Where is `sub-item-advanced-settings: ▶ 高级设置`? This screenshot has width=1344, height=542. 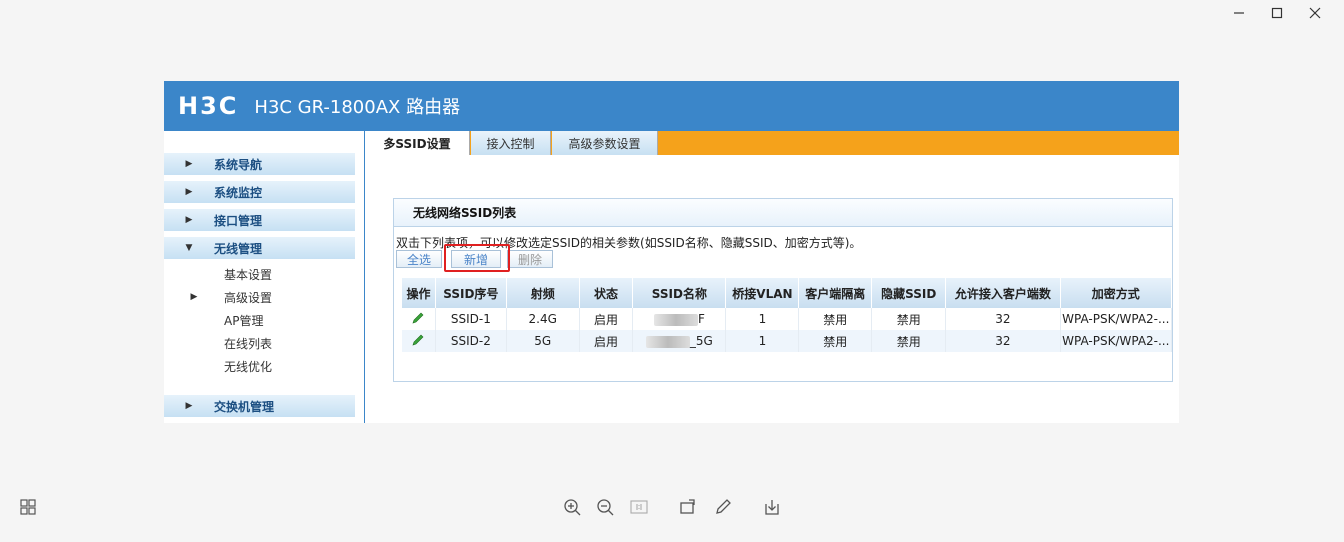
sub-item-advanced-settings: ▶ 高级设置 is located at coordinates (259, 297).